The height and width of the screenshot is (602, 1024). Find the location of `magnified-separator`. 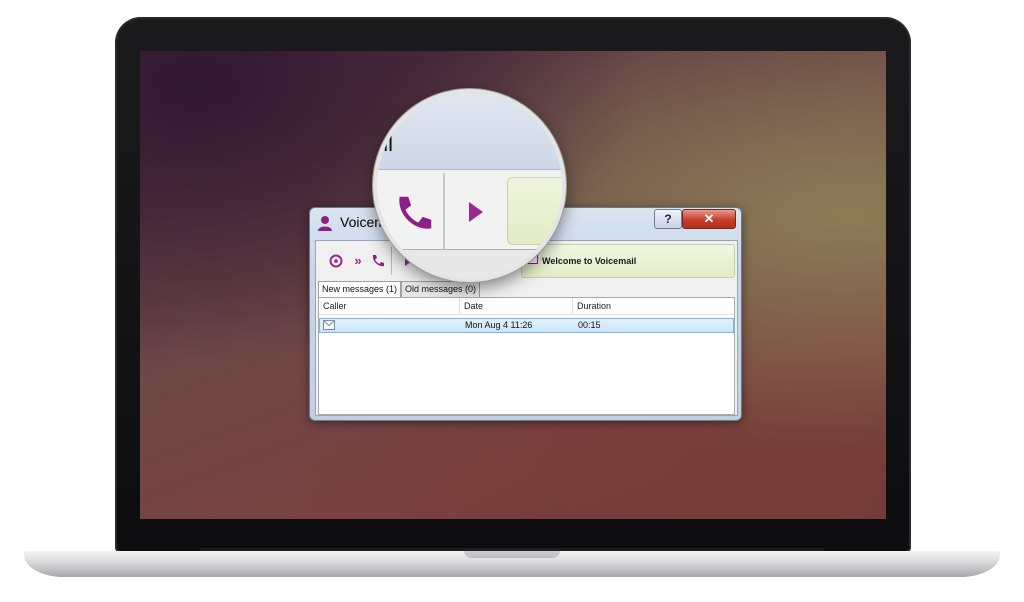

magnified-separator is located at coordinates (444, 211).